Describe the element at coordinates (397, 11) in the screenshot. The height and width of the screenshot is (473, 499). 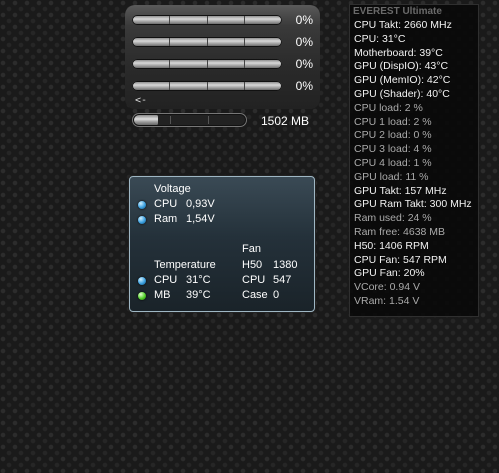
I see `everest-title: EVEREST Ultimate` at that location.